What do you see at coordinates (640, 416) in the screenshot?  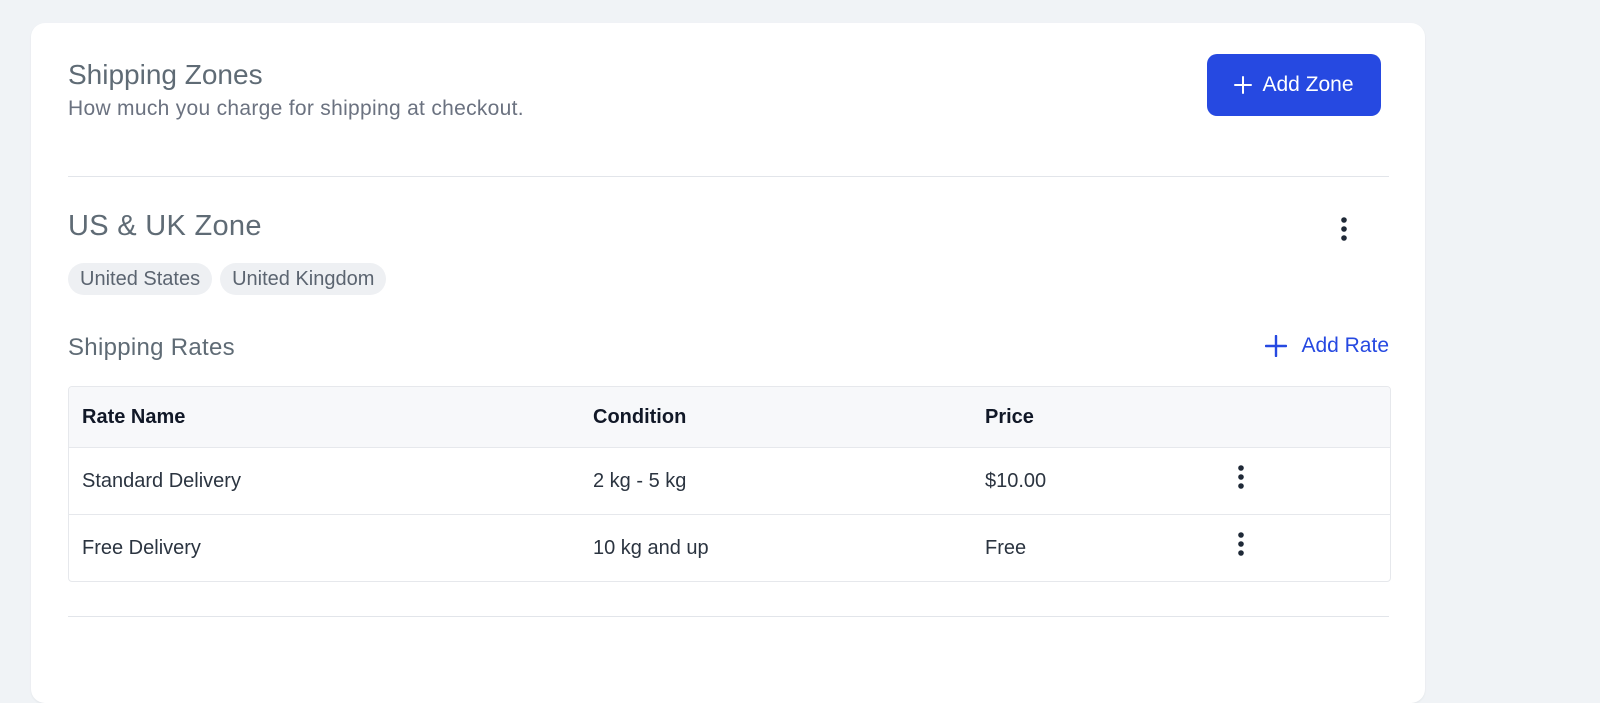 I see `column-header-condition: Condition` at bounding box center [640, 416].